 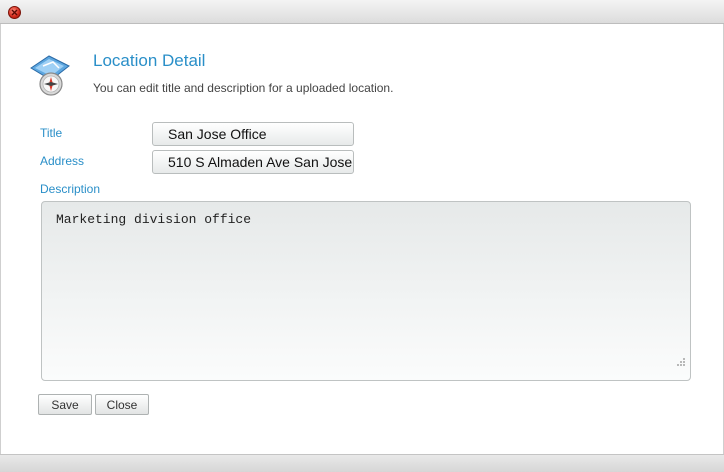 What do you see at coordinates (65, 404) in the screenshot?
I see `save-button: Save` at bounding box center [65, 404].